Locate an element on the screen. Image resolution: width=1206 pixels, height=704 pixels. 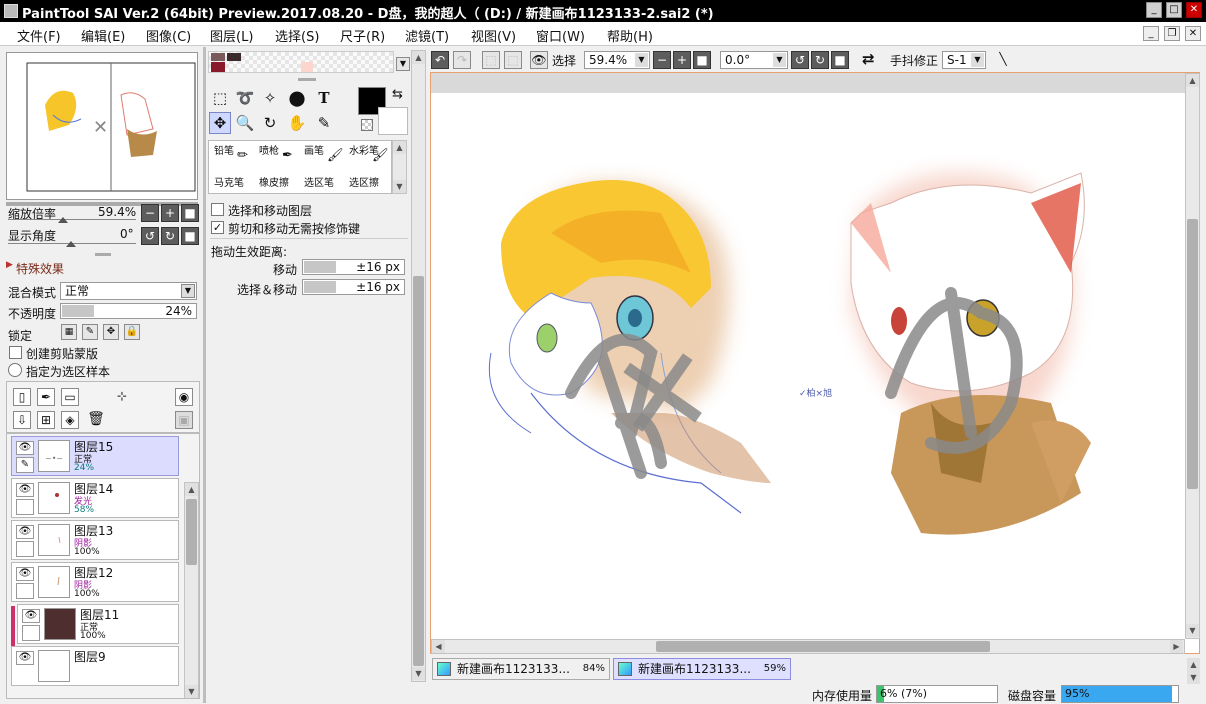
canvas-horizontal-scrollbar: ◀ ▶ is located at coordinates (808, 646).